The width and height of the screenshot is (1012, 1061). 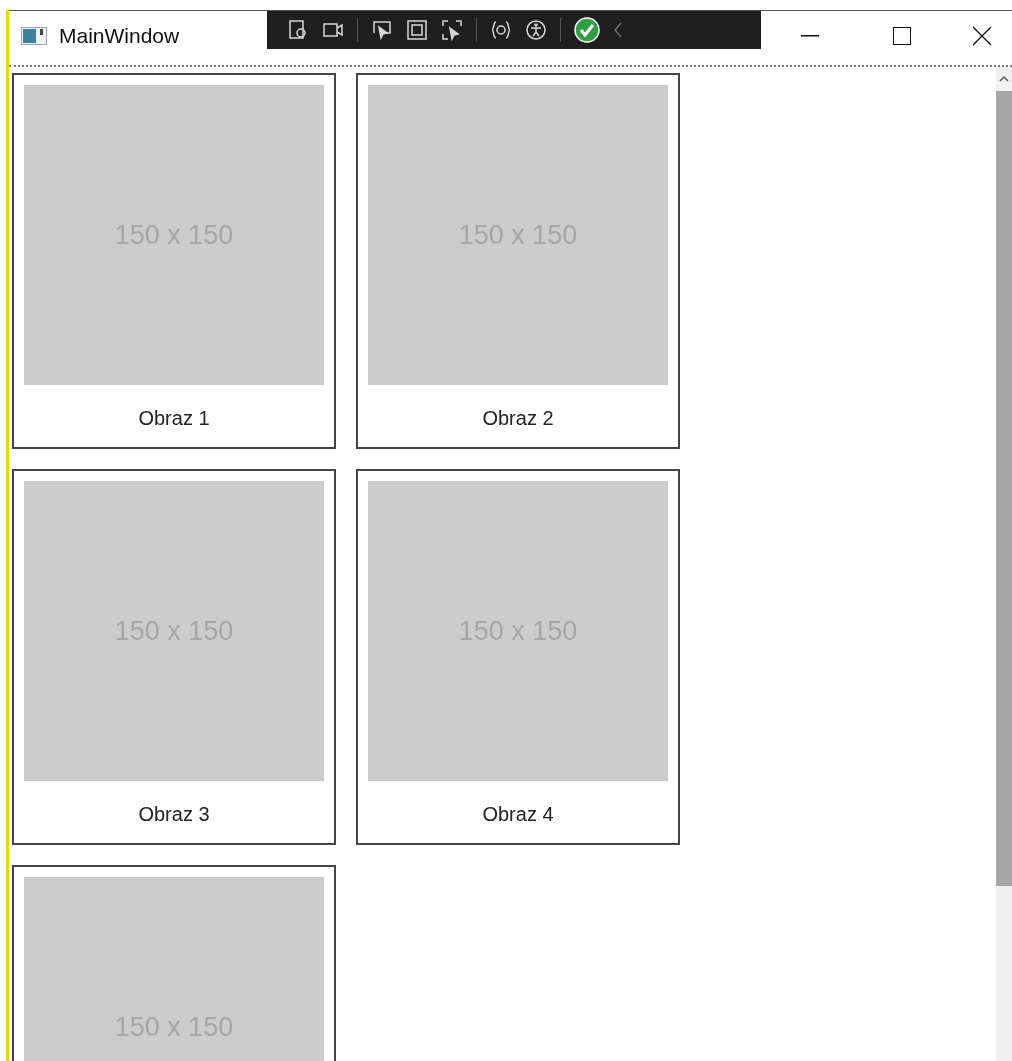 What do you see at coordinates (518, 418) in the screenshot?
I see `image-caption: Obraz 2` at bounding box center [518, 418].